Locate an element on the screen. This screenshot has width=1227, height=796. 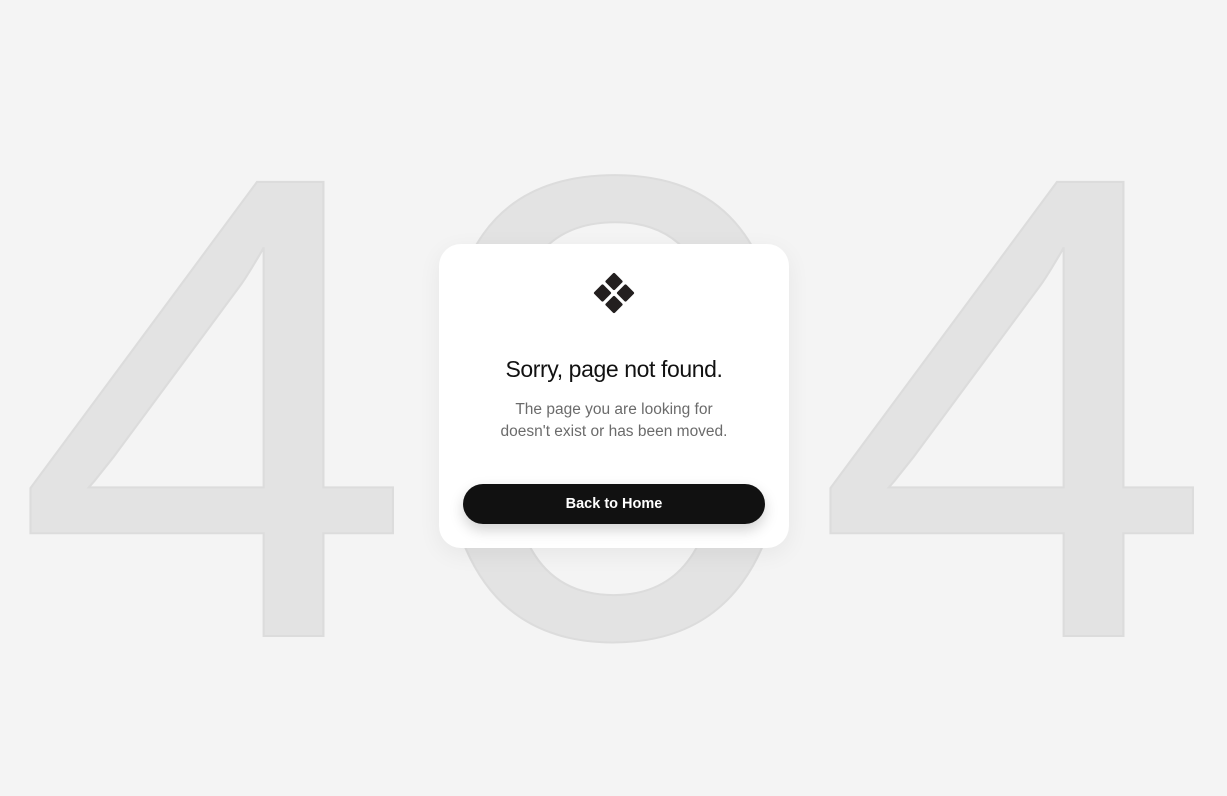
diamond-cluster-icon is located at coordinates (614, 293).